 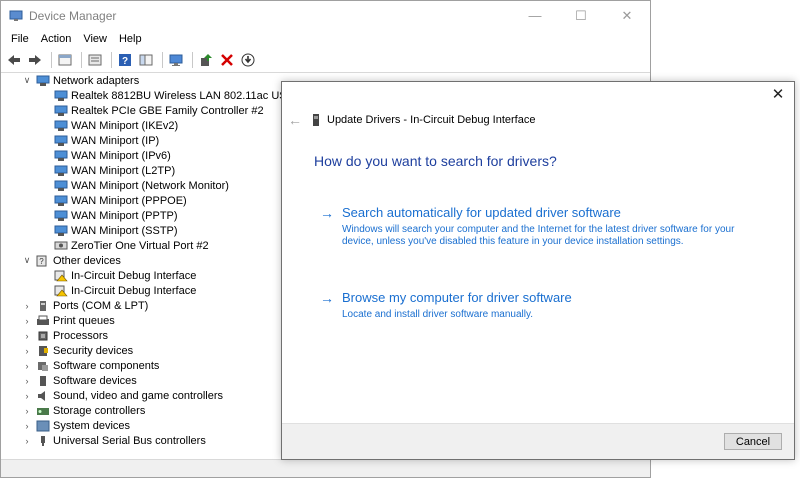 I want to click on tree-item-device: WAN Miniport (L2TP), so click(x=114, y=170).